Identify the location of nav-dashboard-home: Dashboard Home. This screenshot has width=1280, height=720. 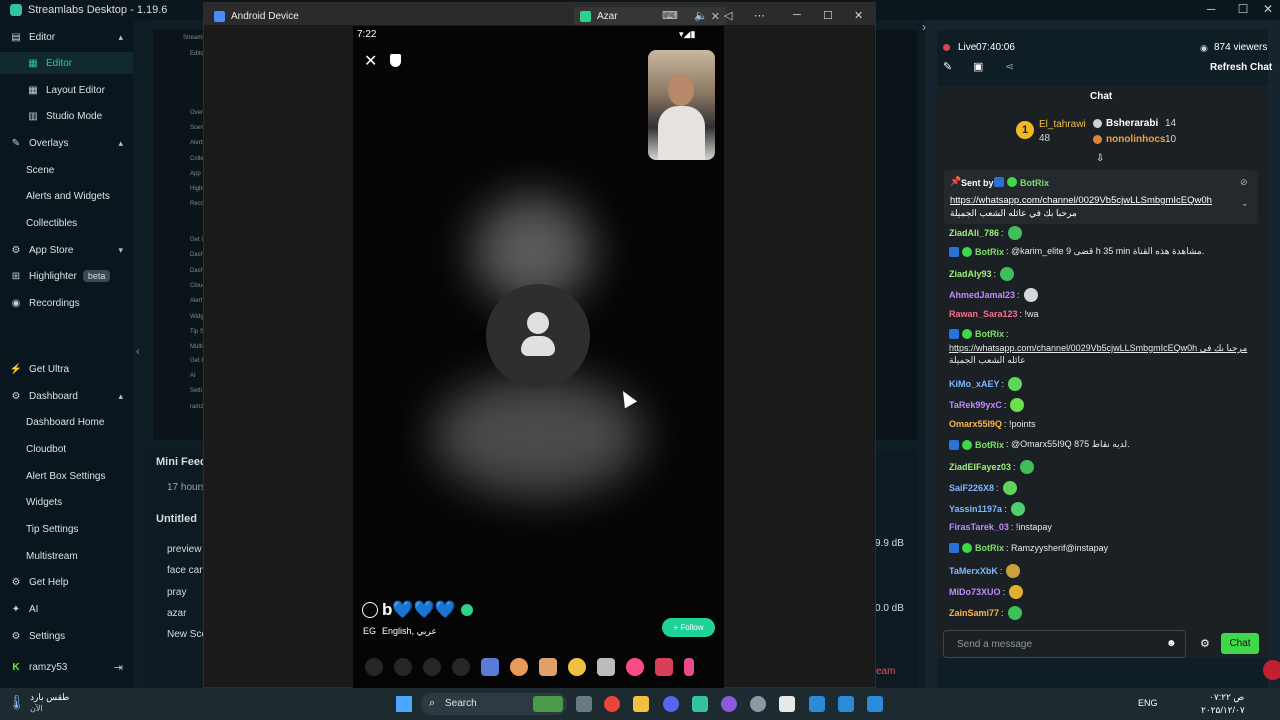
(66, 422).